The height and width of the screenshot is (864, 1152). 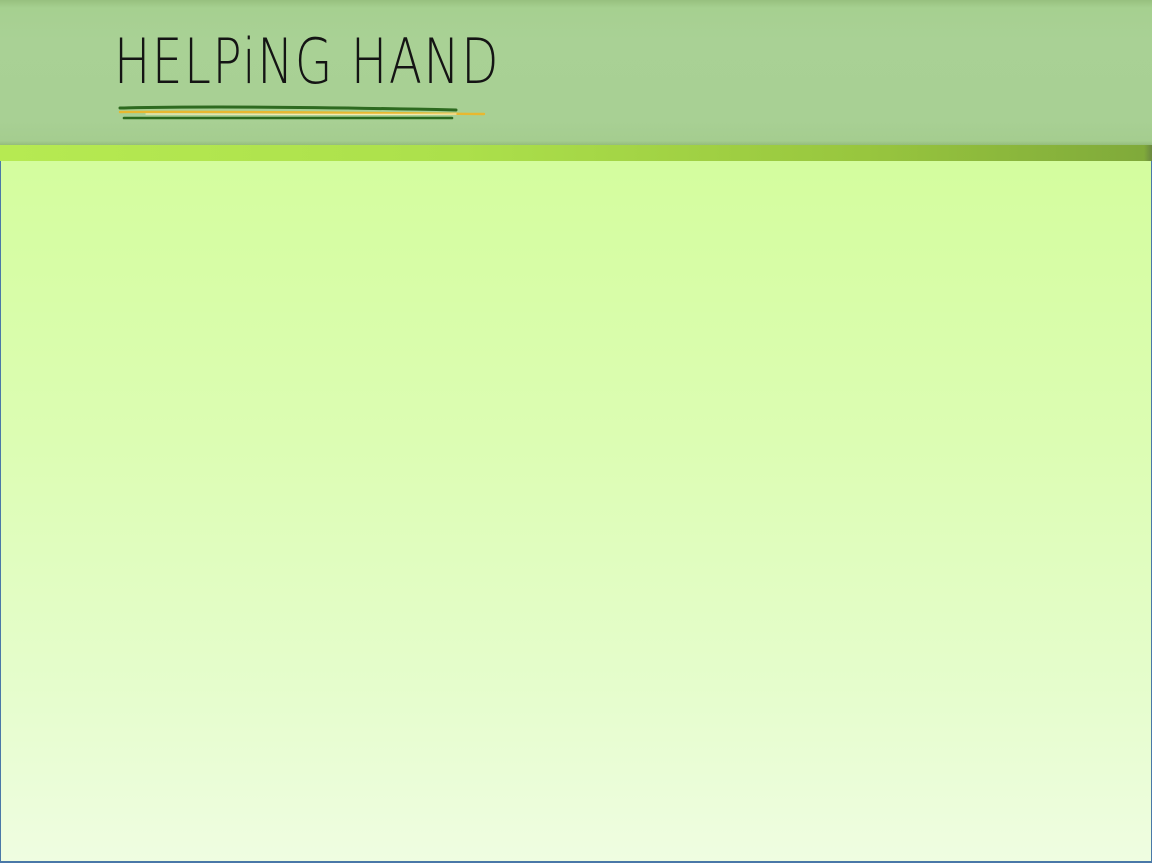 What do you see at coordinates (307, 62) in the screenshot?
I see `slide-title: HELPiNG HAND` at bounding box center [307, 62].